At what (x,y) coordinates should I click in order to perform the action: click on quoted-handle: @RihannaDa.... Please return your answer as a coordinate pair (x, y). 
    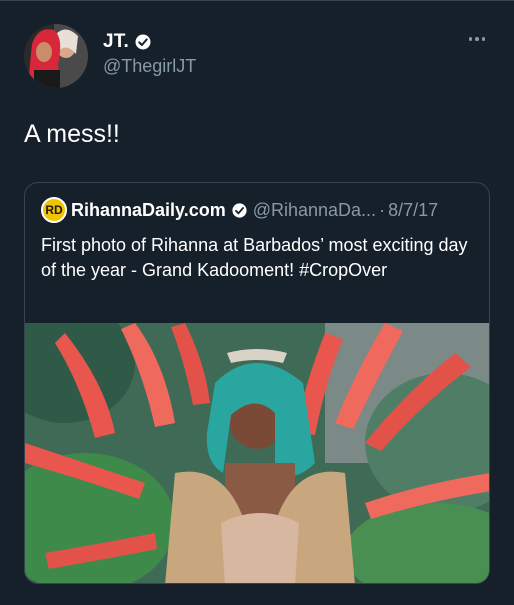
    Looking at the image, I should click on (314, 209).